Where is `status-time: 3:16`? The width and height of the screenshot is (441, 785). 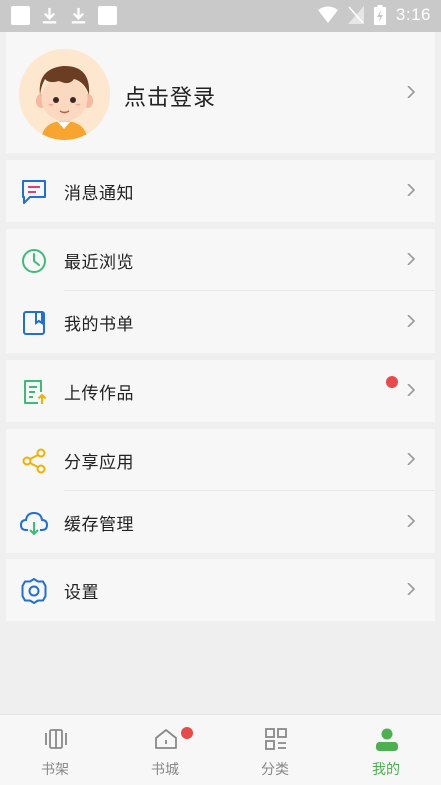
status-time: 3:16 is located at coordinates (413, 14).